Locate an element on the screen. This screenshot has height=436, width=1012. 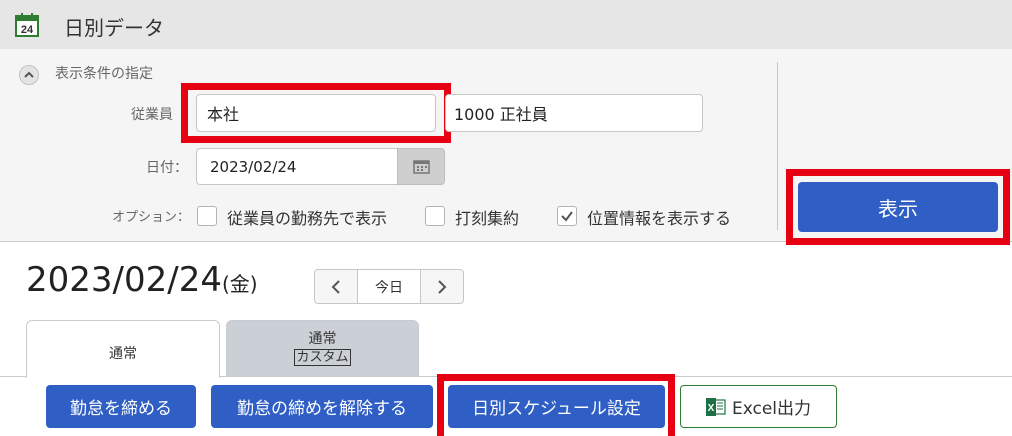
tab-custom-sublabel: カスタム is located at coordinates (322, 357).